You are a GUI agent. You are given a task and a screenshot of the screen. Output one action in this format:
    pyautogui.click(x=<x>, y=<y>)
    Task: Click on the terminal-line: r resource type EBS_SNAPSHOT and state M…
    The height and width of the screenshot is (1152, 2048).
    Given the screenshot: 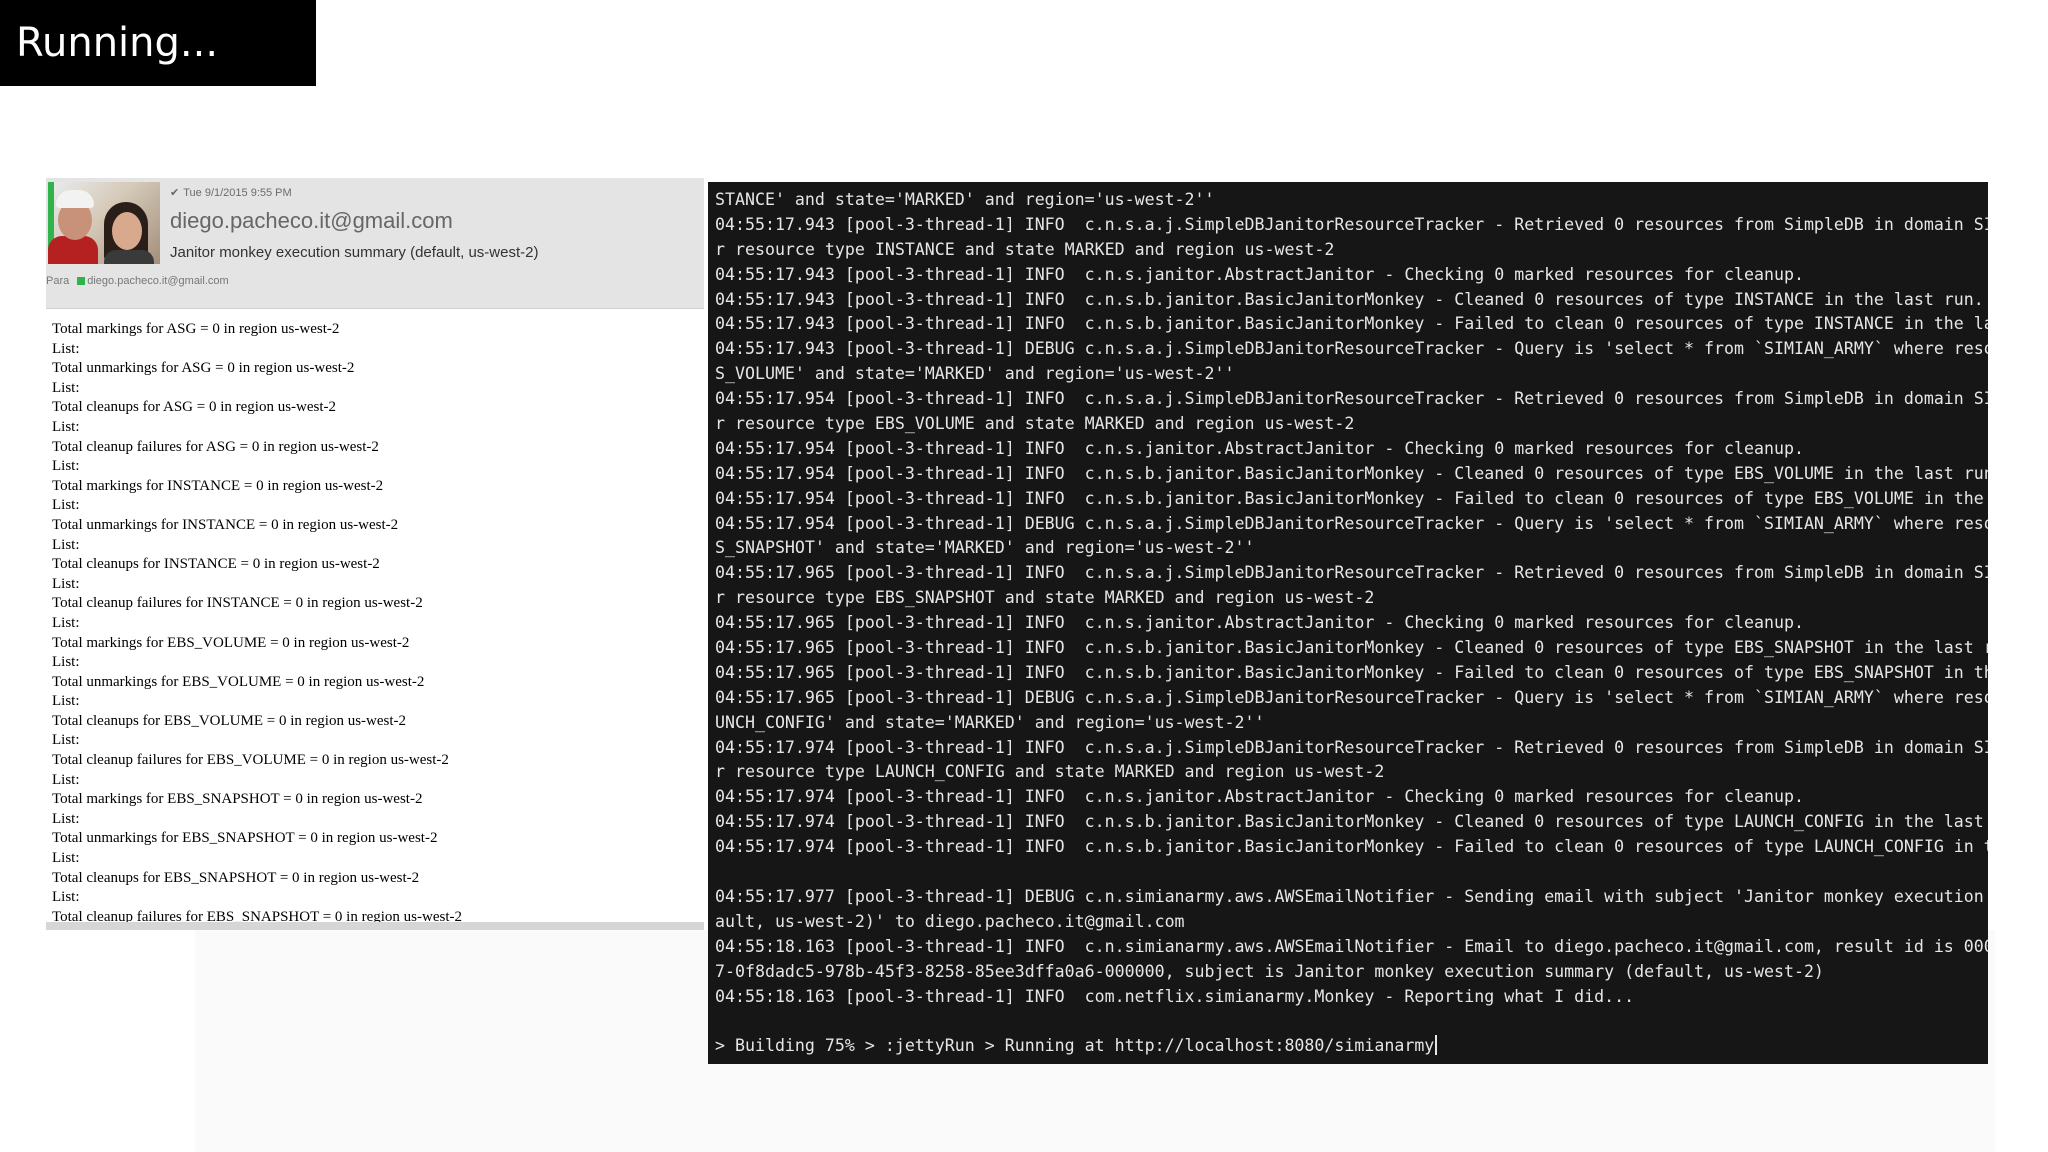 What is the action you would take?
    pyautogui.click(x=1045, y=598)
    